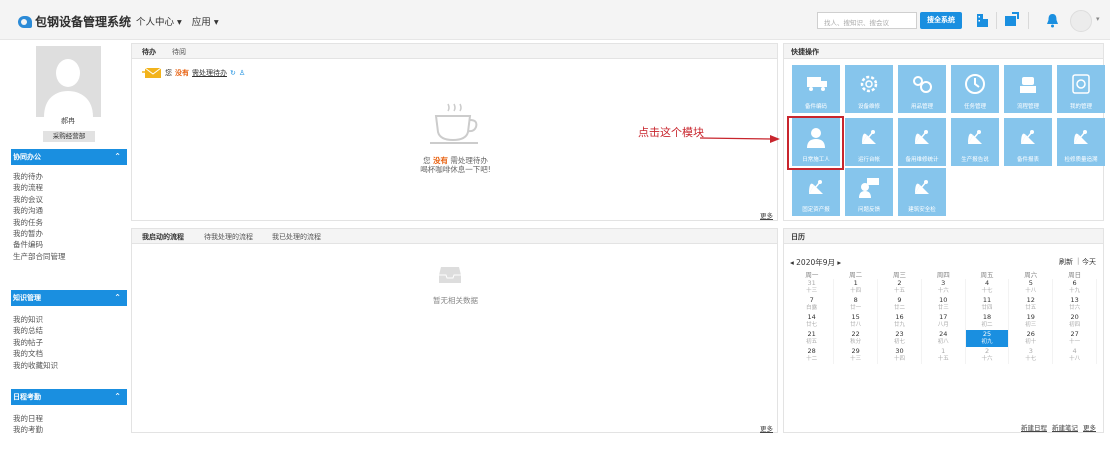 The height and width of the screenshot is (452, 1110). Describe the element at coordinates (987, 338) in the screenshot. I see `calendar-day: 25 初九` at that location.